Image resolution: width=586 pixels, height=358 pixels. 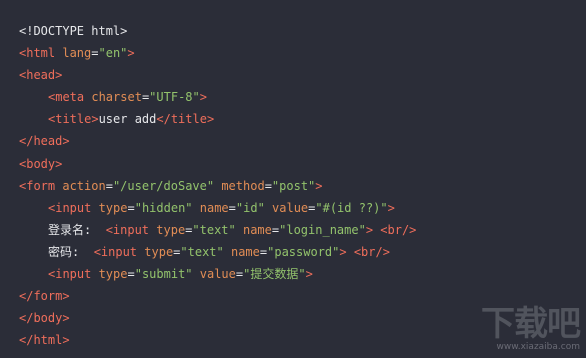 I want to click on code-token-tag: <title>, so click(x=73, y=119).